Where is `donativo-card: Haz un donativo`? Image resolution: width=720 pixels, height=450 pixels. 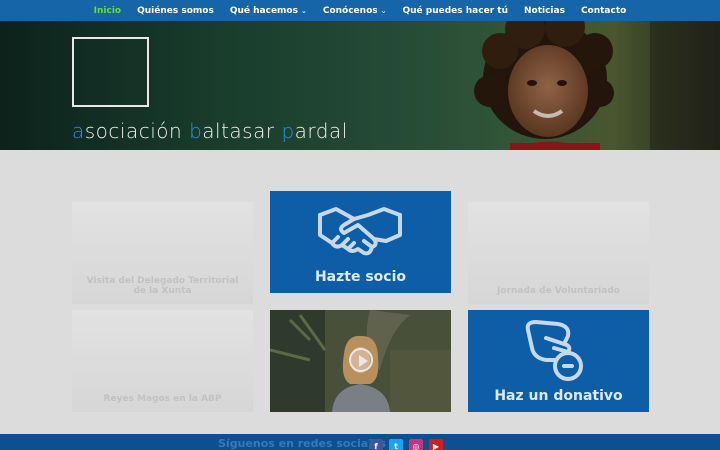
donativo-card: Haz un donativo is located at coordinates (558, 361).